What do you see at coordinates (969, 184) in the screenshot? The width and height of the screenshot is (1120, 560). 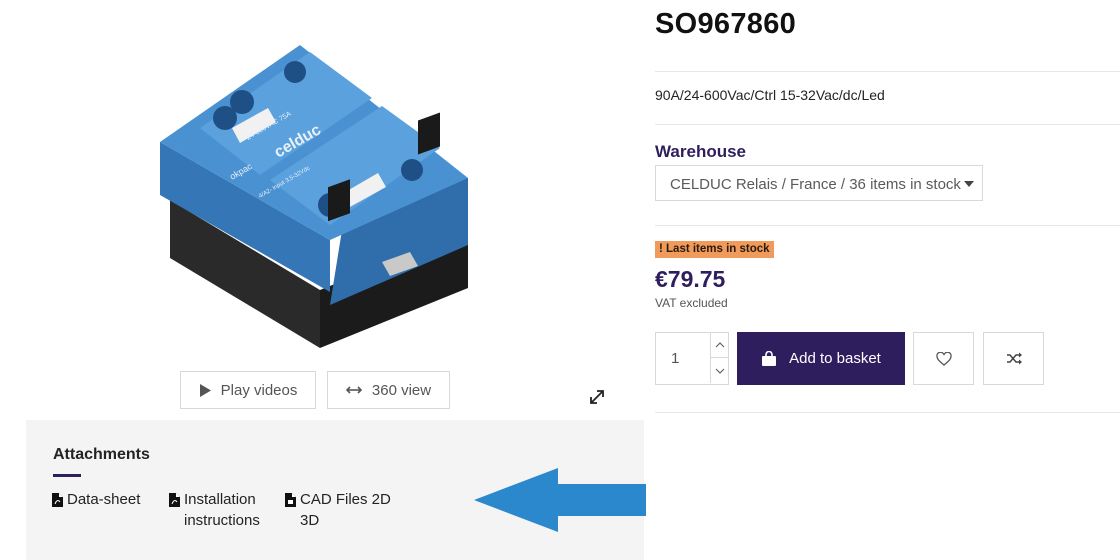 I see `dropdown-caret-icon` at bounding box center [969, 184].